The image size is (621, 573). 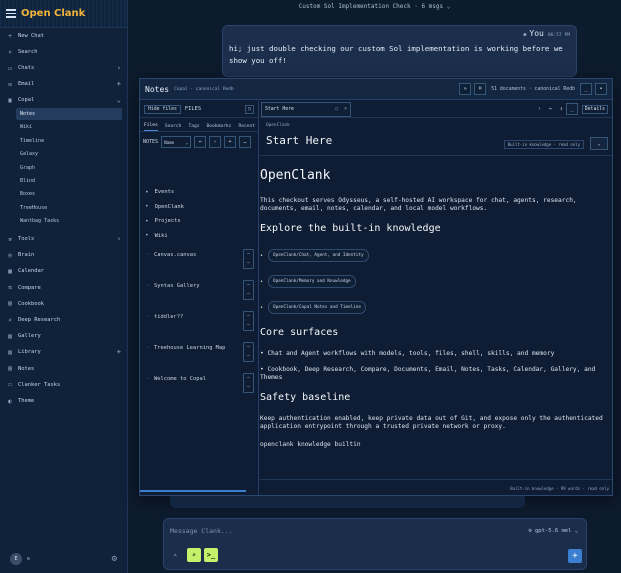 I want to click on sidebar-subitem-galaxy: Galaxy, so click(x=69, y=154).